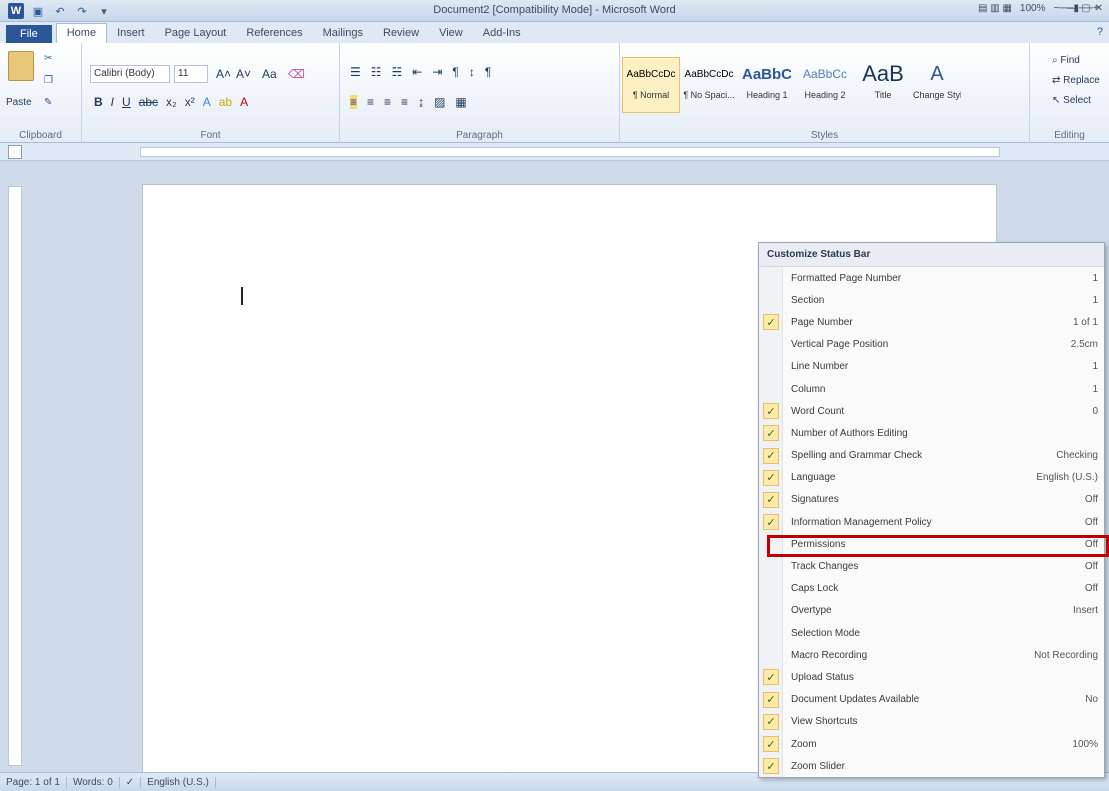 This screenshot has width=1109, height=791. I want to click on grow-font-icon: A˄, so click(223, 74).